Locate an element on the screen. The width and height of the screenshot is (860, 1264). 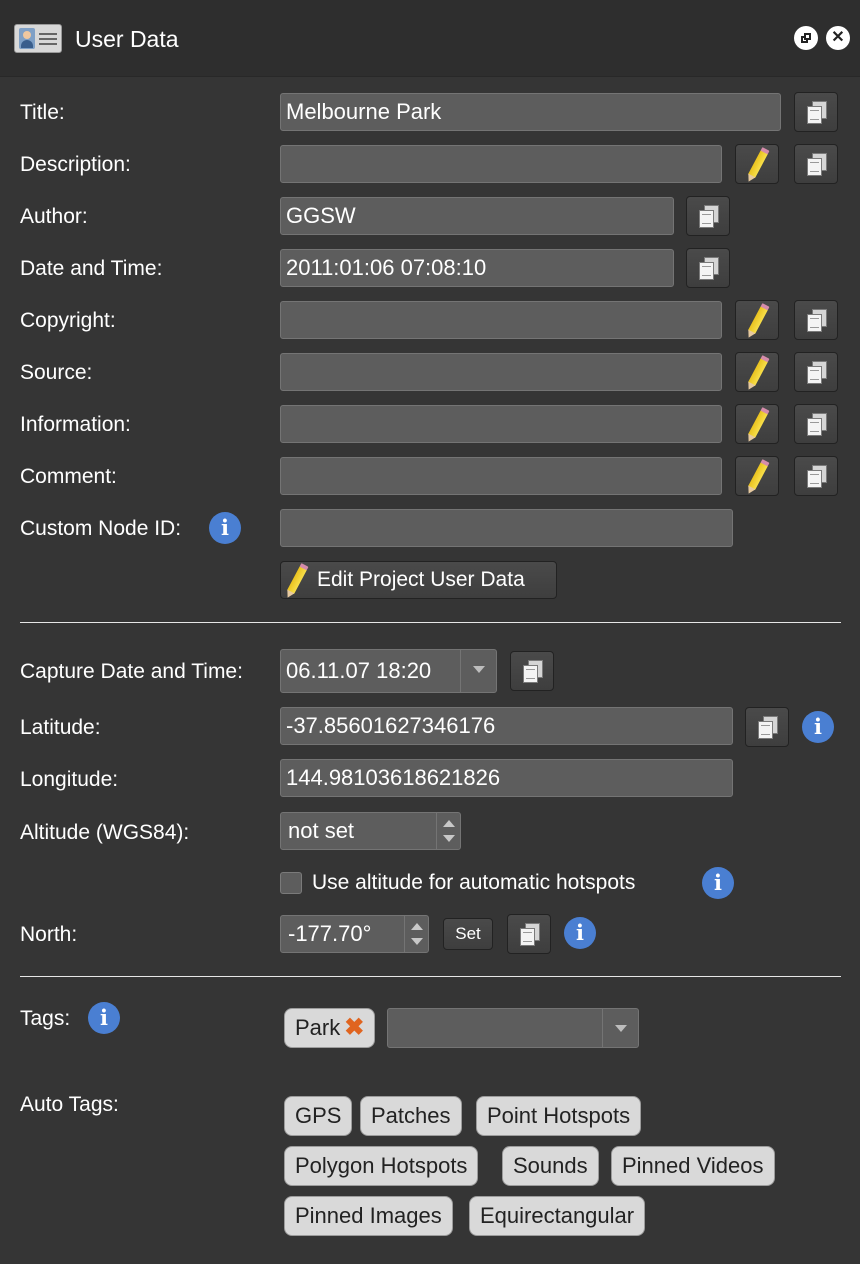
latitude-label: Latitude: is located at coordinates (60, 727).